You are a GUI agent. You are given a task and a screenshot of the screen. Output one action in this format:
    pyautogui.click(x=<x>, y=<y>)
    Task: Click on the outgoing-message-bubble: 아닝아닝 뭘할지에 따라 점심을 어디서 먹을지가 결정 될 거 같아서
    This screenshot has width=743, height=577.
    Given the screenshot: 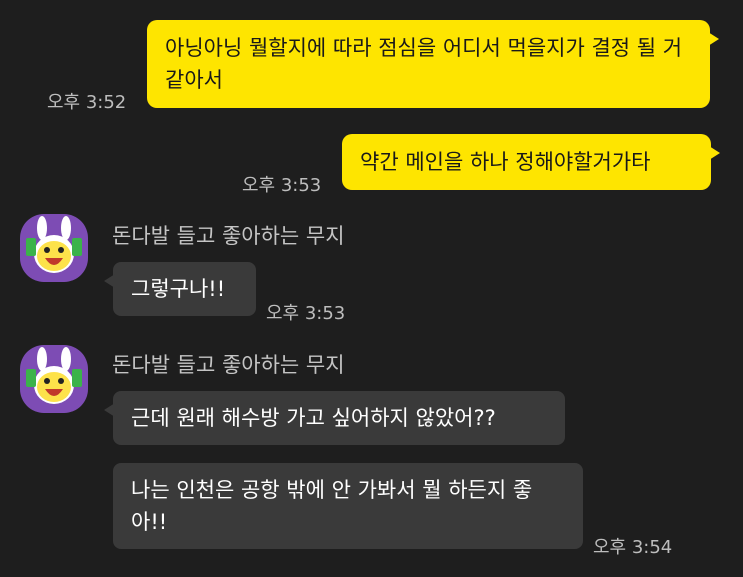 What is the action you would take?
    pyautogui.click(x=433, y=64)
    